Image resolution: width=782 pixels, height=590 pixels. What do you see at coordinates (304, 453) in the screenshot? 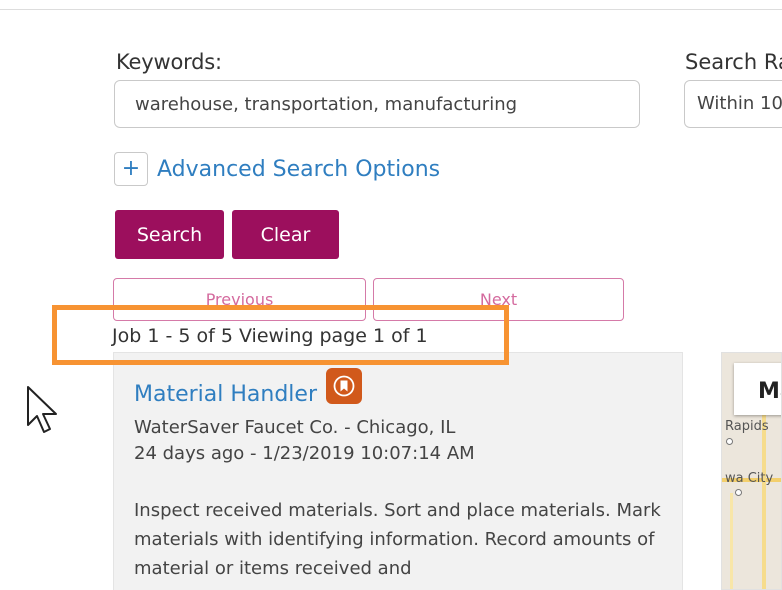
I see `job-posted-date: 24 days ago - 1/23/2019 10:07:14 AM` at bounding box center [304, 453].